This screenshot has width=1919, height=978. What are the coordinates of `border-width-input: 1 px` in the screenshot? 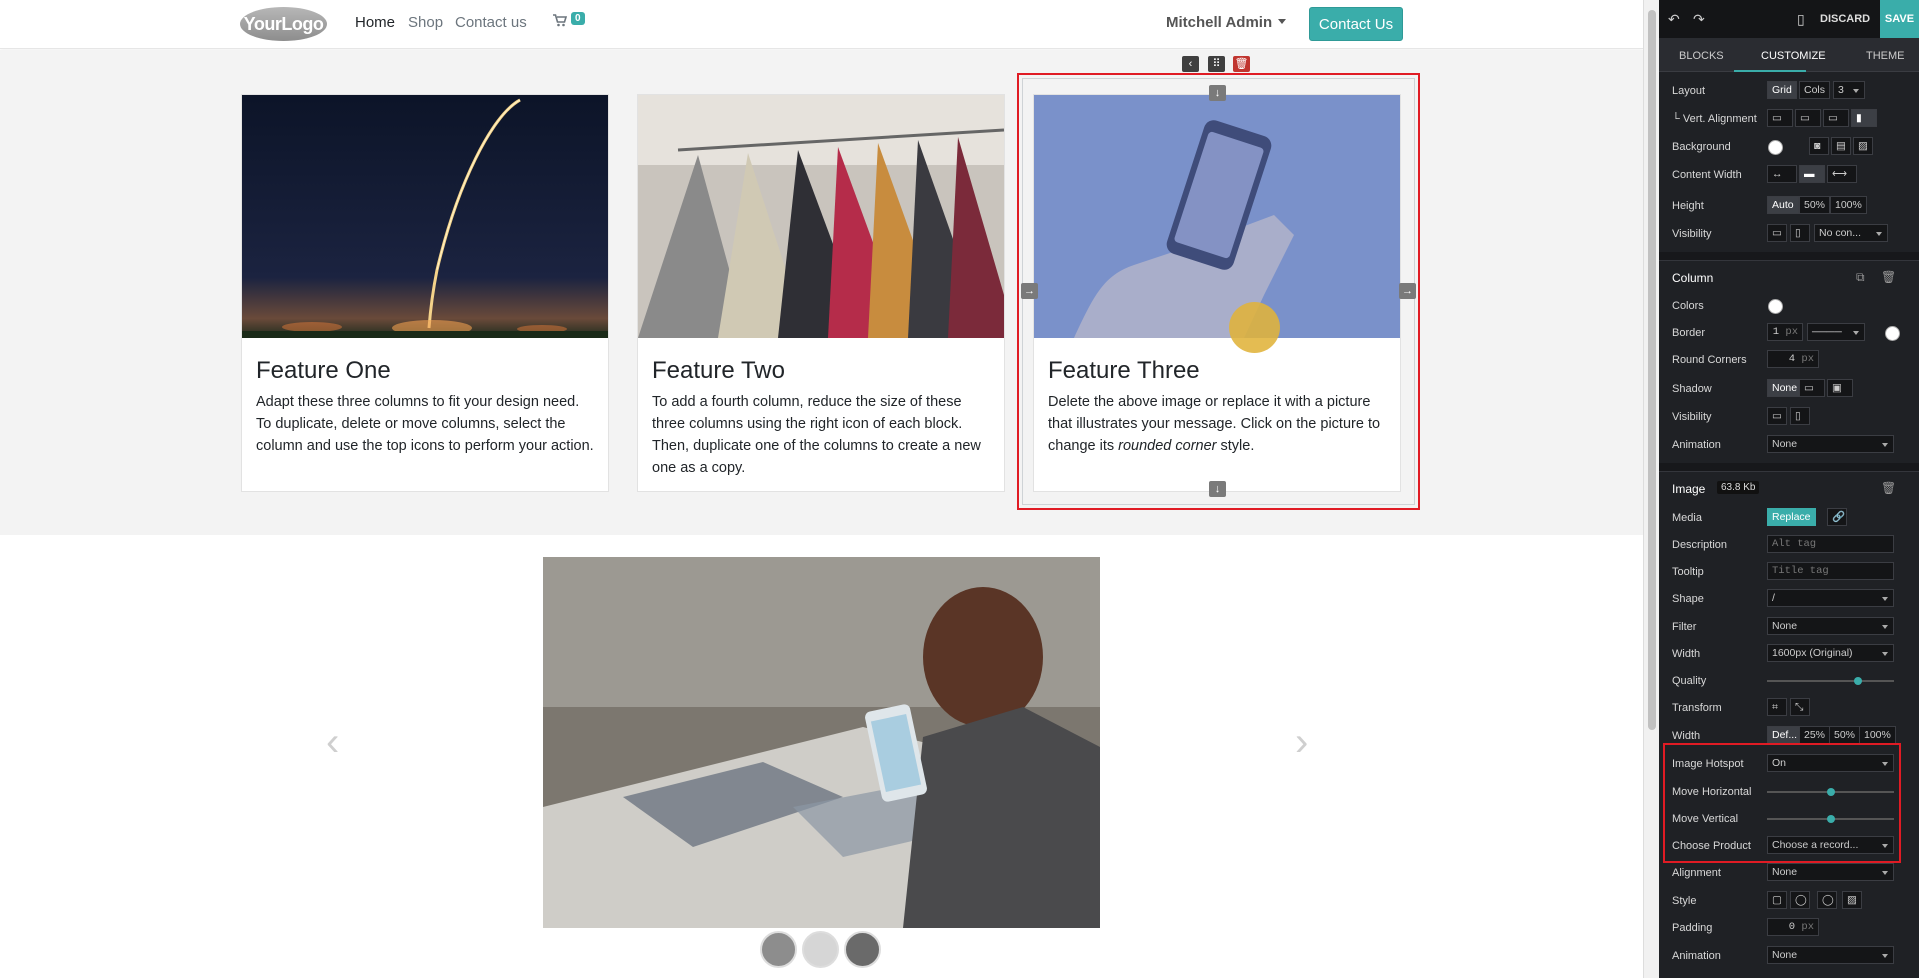 It's located at (1785, 332).